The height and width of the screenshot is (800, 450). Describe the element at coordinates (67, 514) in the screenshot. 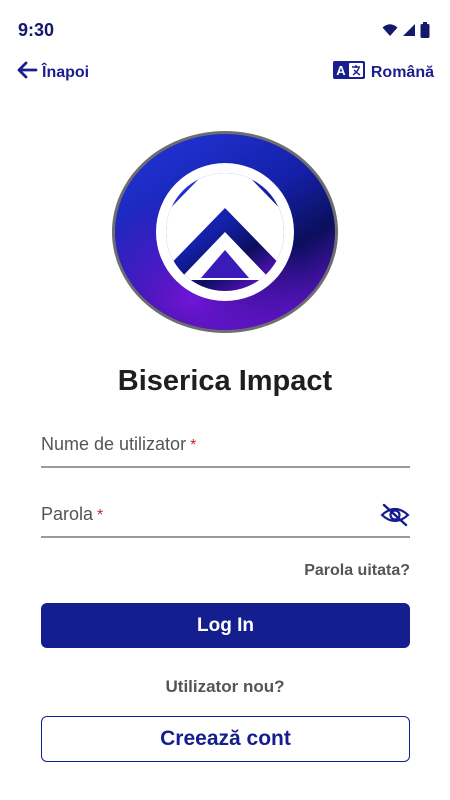

I see `password-label-text: Parola` at that location.